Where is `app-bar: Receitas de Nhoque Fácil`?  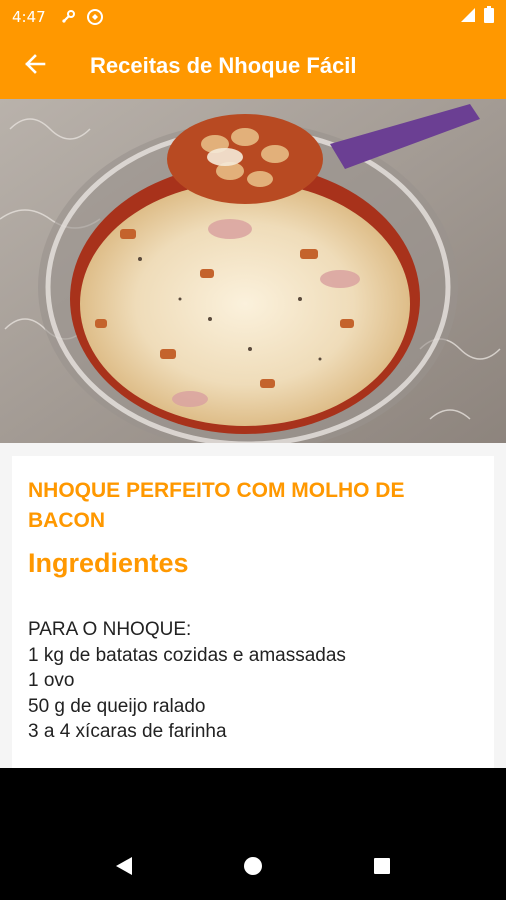
app-bar: Receitas de Nhoque Fácil is located at coordinates (253, 66).